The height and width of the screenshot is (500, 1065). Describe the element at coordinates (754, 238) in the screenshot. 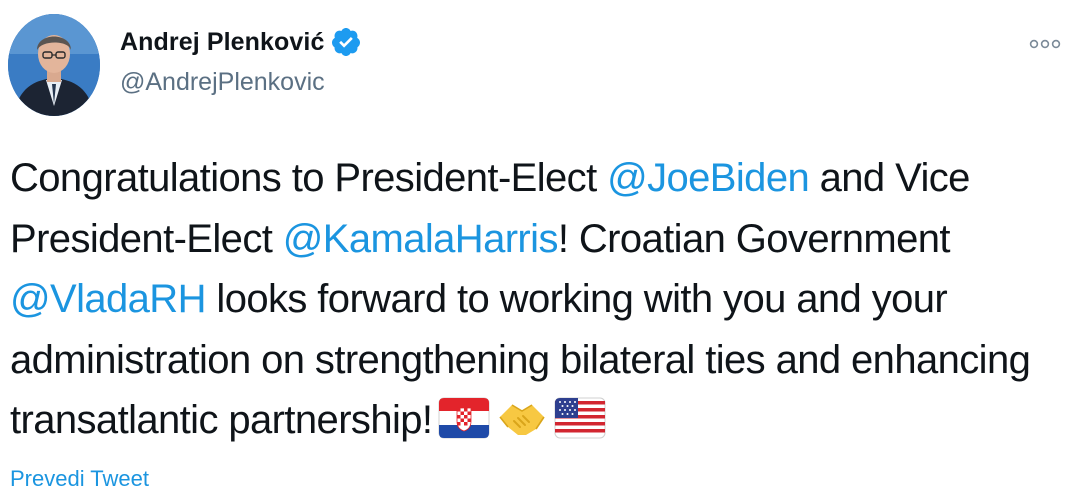

I see `tweet-text-segment: ! Croatian Government` at that location.